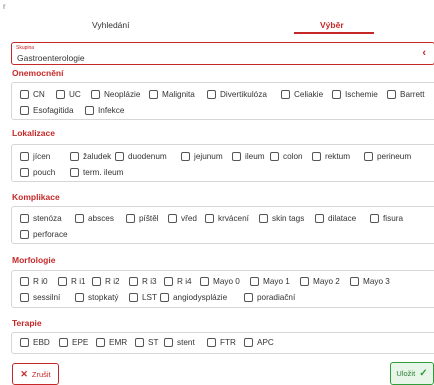  I want to click on checkbox-rektum: rektum, so click(331, 156).